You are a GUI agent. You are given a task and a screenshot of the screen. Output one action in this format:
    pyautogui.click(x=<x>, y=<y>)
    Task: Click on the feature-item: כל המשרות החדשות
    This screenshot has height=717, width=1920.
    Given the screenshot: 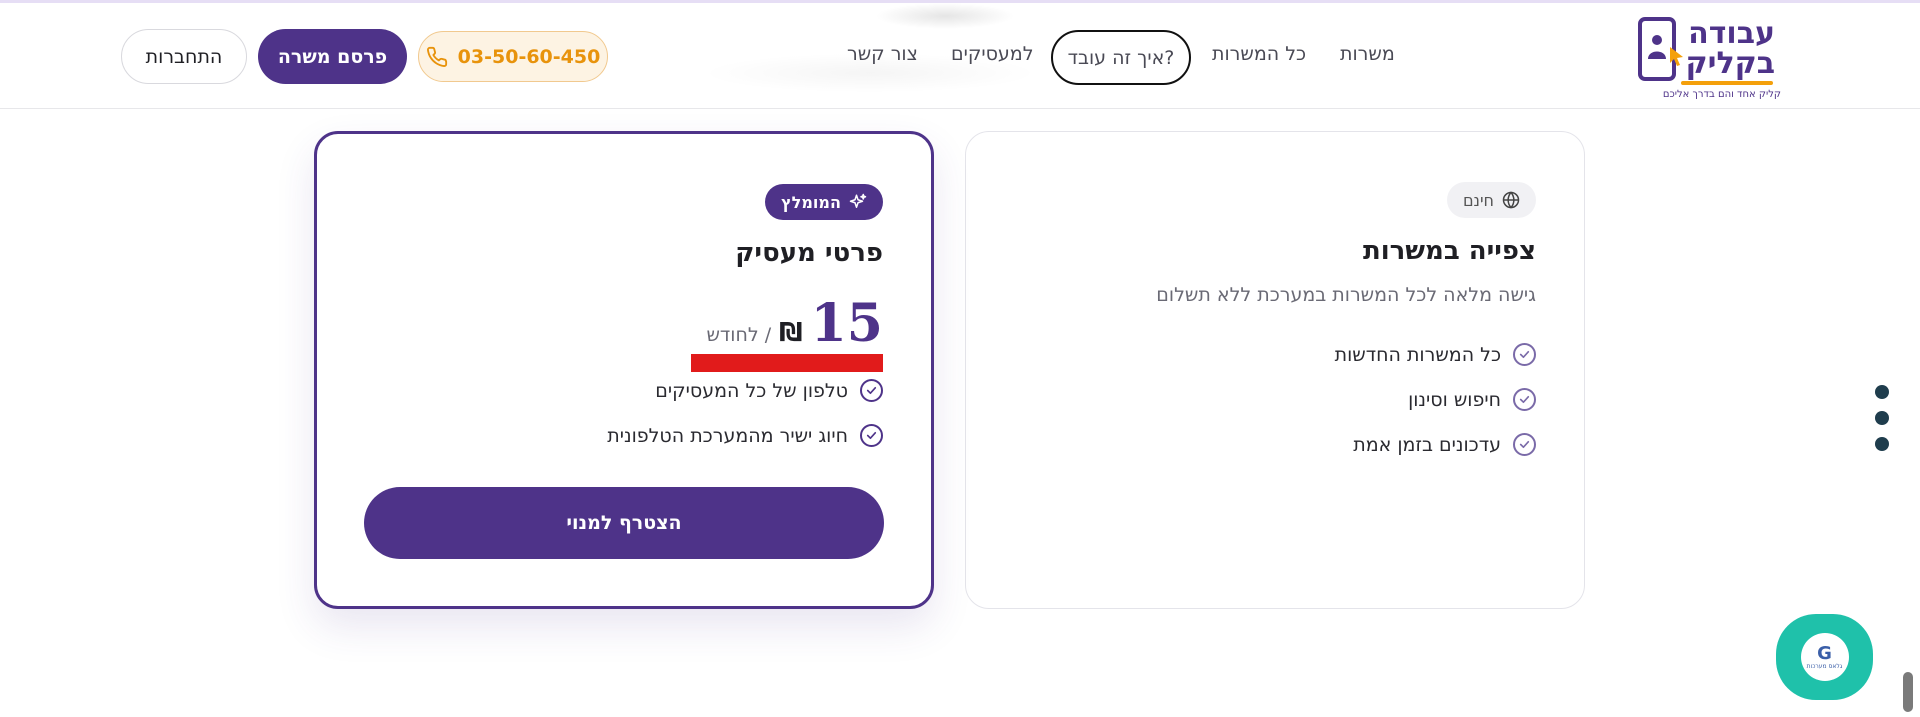 What is the action you would take?
    pyautogui.click(x=1435, y=354)
    